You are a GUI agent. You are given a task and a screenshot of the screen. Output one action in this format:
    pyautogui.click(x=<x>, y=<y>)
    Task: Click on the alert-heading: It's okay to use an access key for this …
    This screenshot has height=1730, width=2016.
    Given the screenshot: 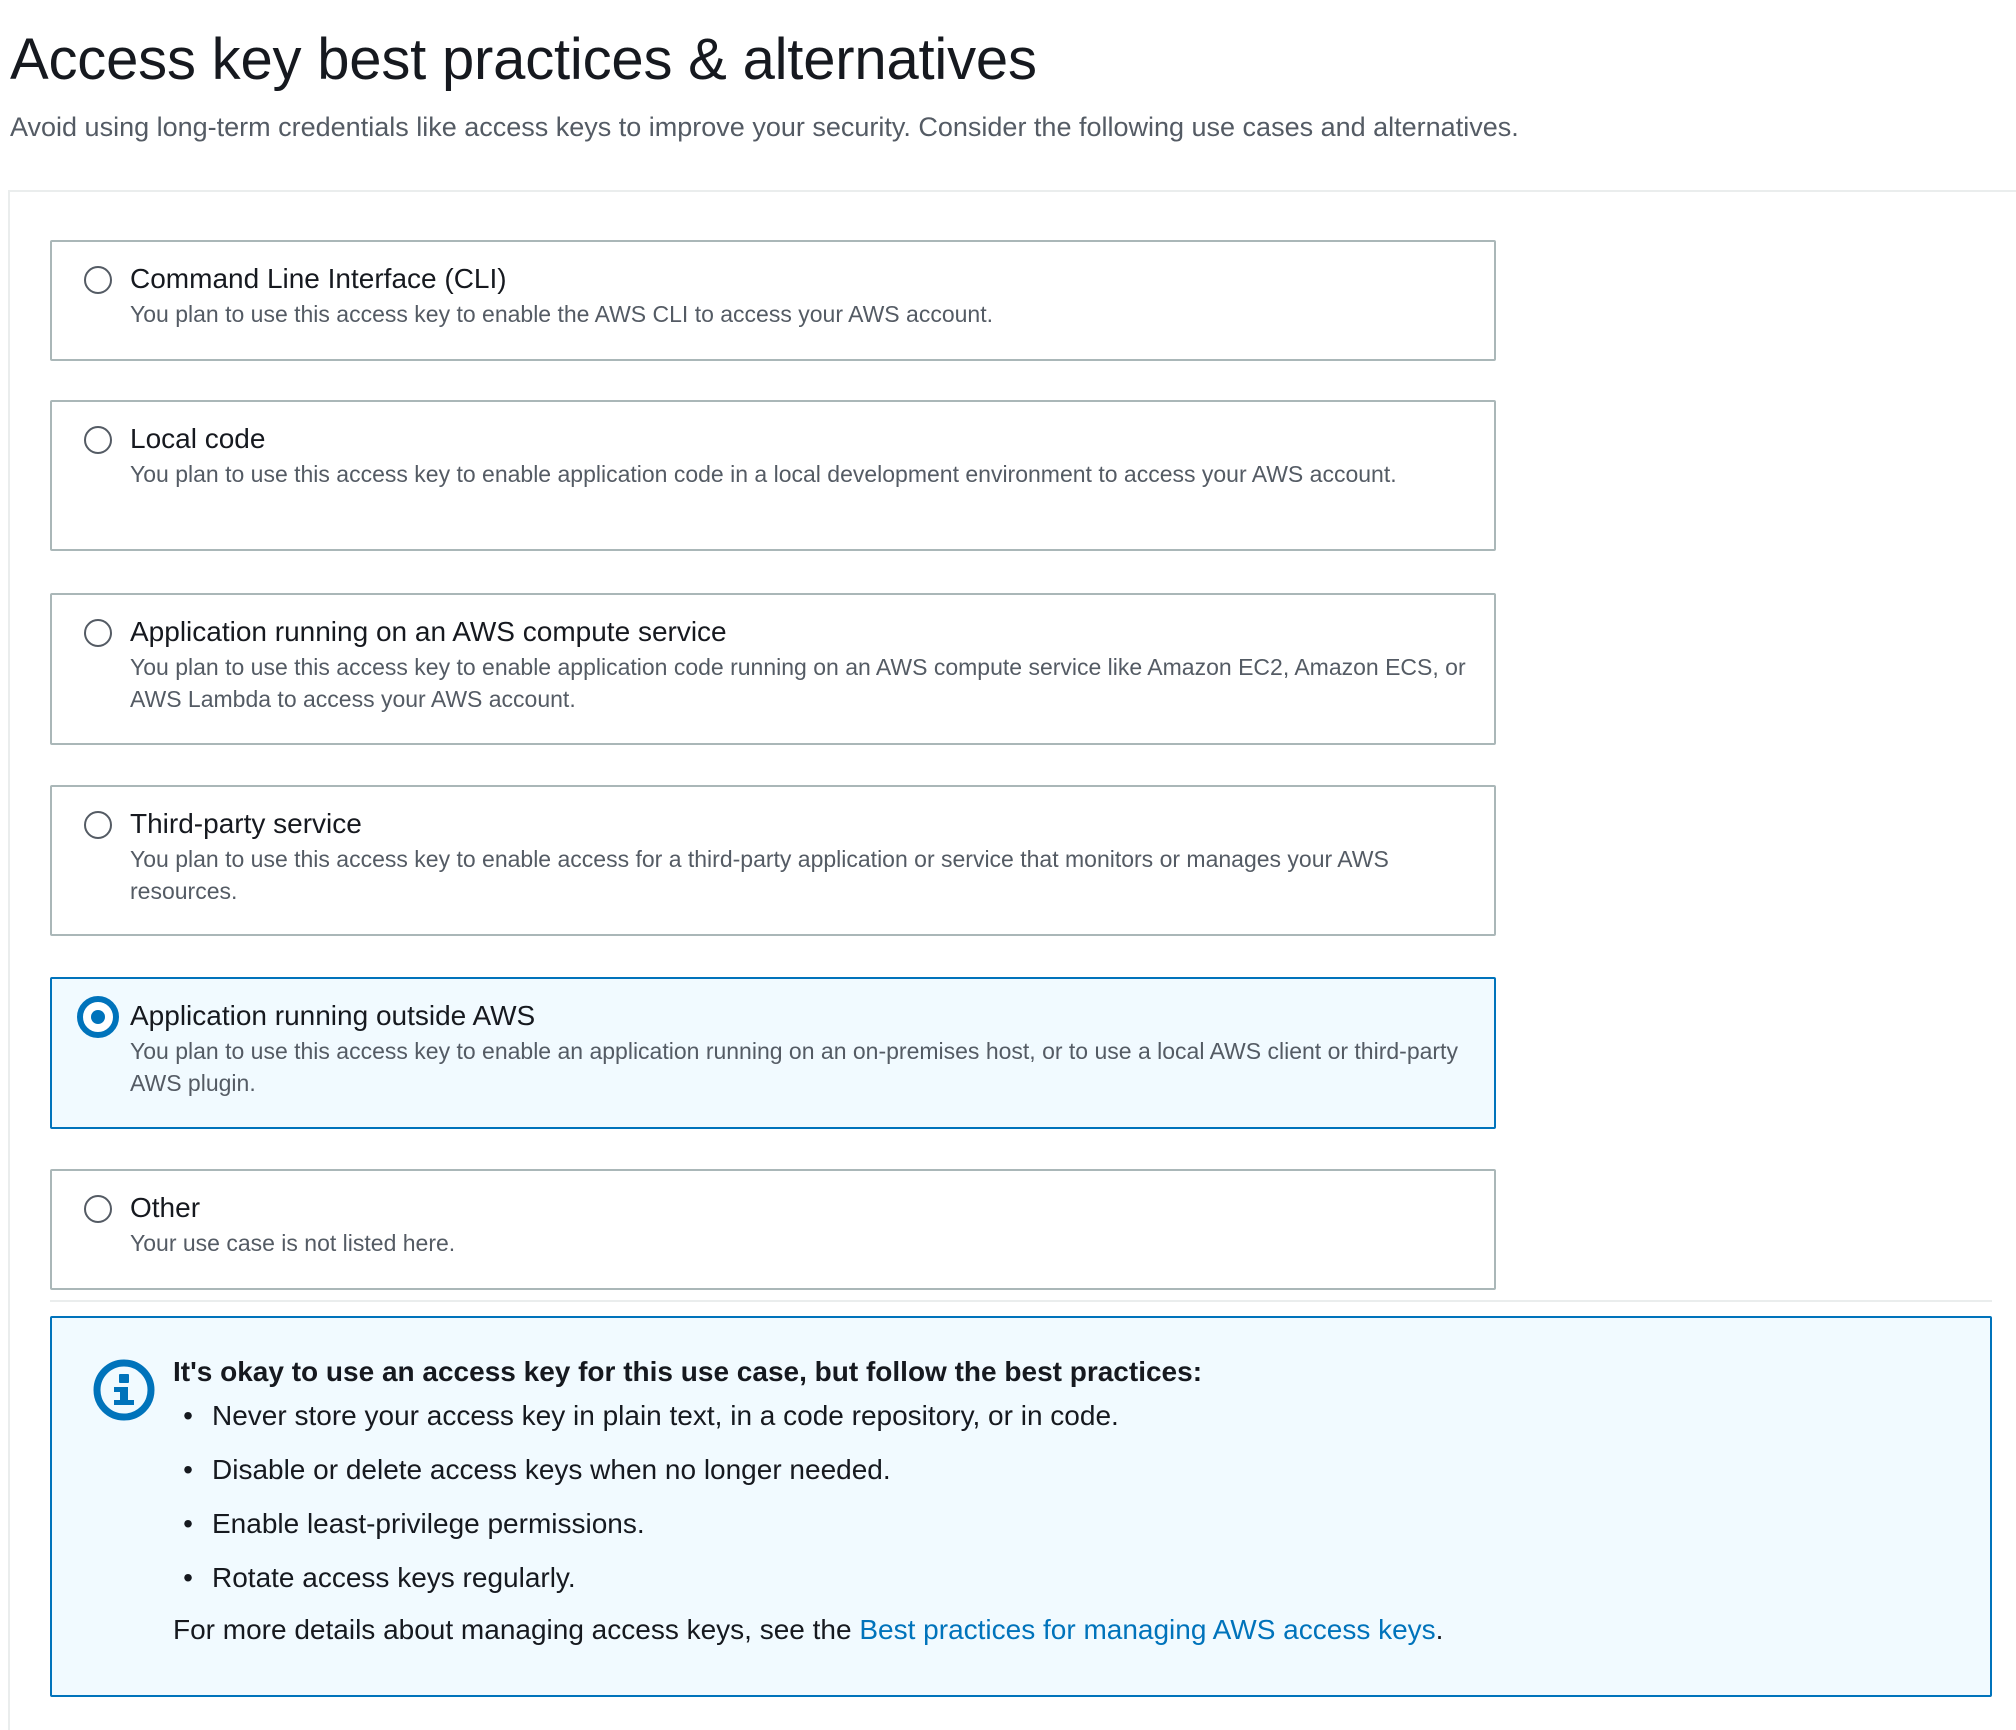 What is the action you would take?
    pyautogui.click(x=688, y=1371)
    